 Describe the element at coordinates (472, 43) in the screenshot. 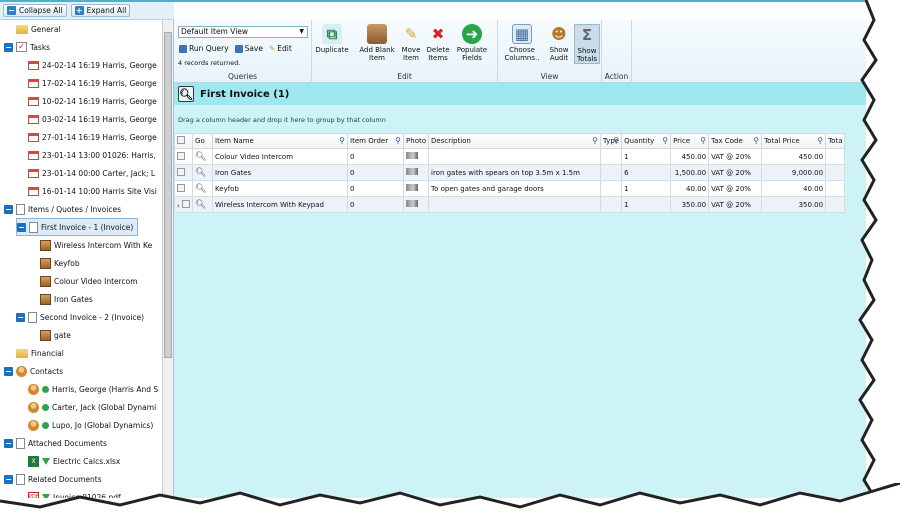

I see `populate-fields-button: ➜ Populate Fields` at that location.